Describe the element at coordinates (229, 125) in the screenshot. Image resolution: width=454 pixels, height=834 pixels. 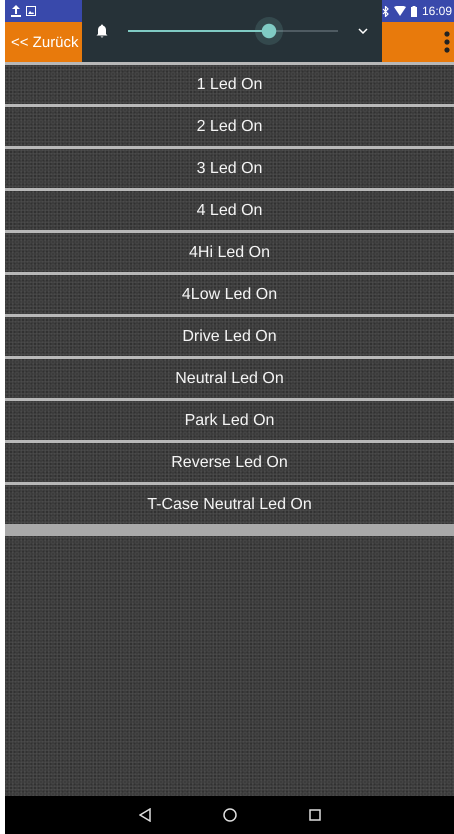
I see `led-button: 2 Led On` at that location.